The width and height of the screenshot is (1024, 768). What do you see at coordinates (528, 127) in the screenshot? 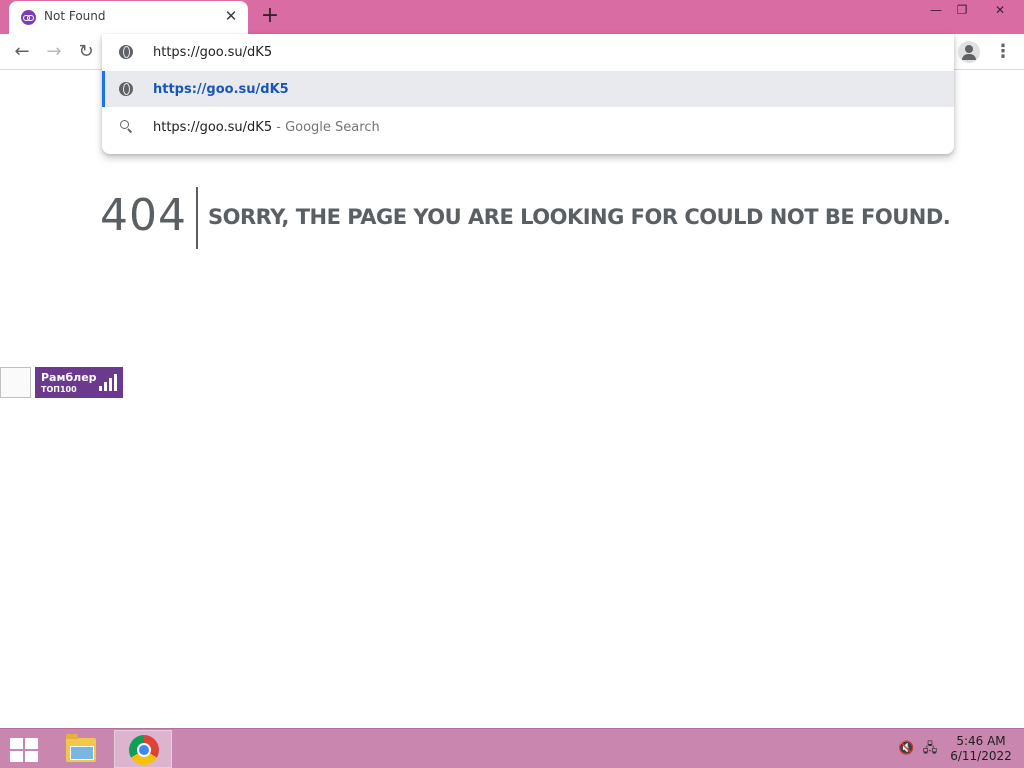
I see `omnibox-suggestion-search: https://goo.su/dK5 - Google Search` at bounding box center [528, 127].